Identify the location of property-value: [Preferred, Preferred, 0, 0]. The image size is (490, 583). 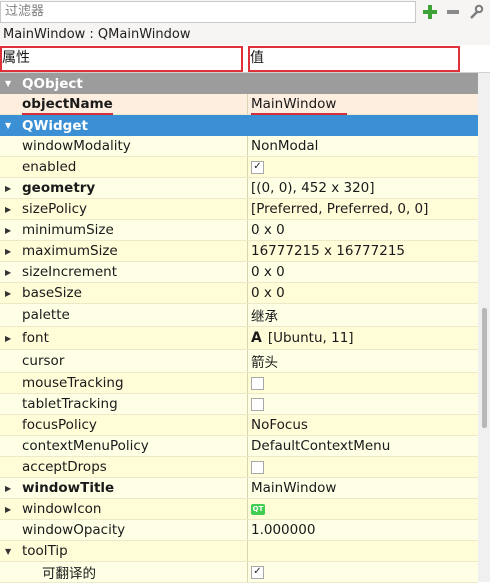
(339, 209).